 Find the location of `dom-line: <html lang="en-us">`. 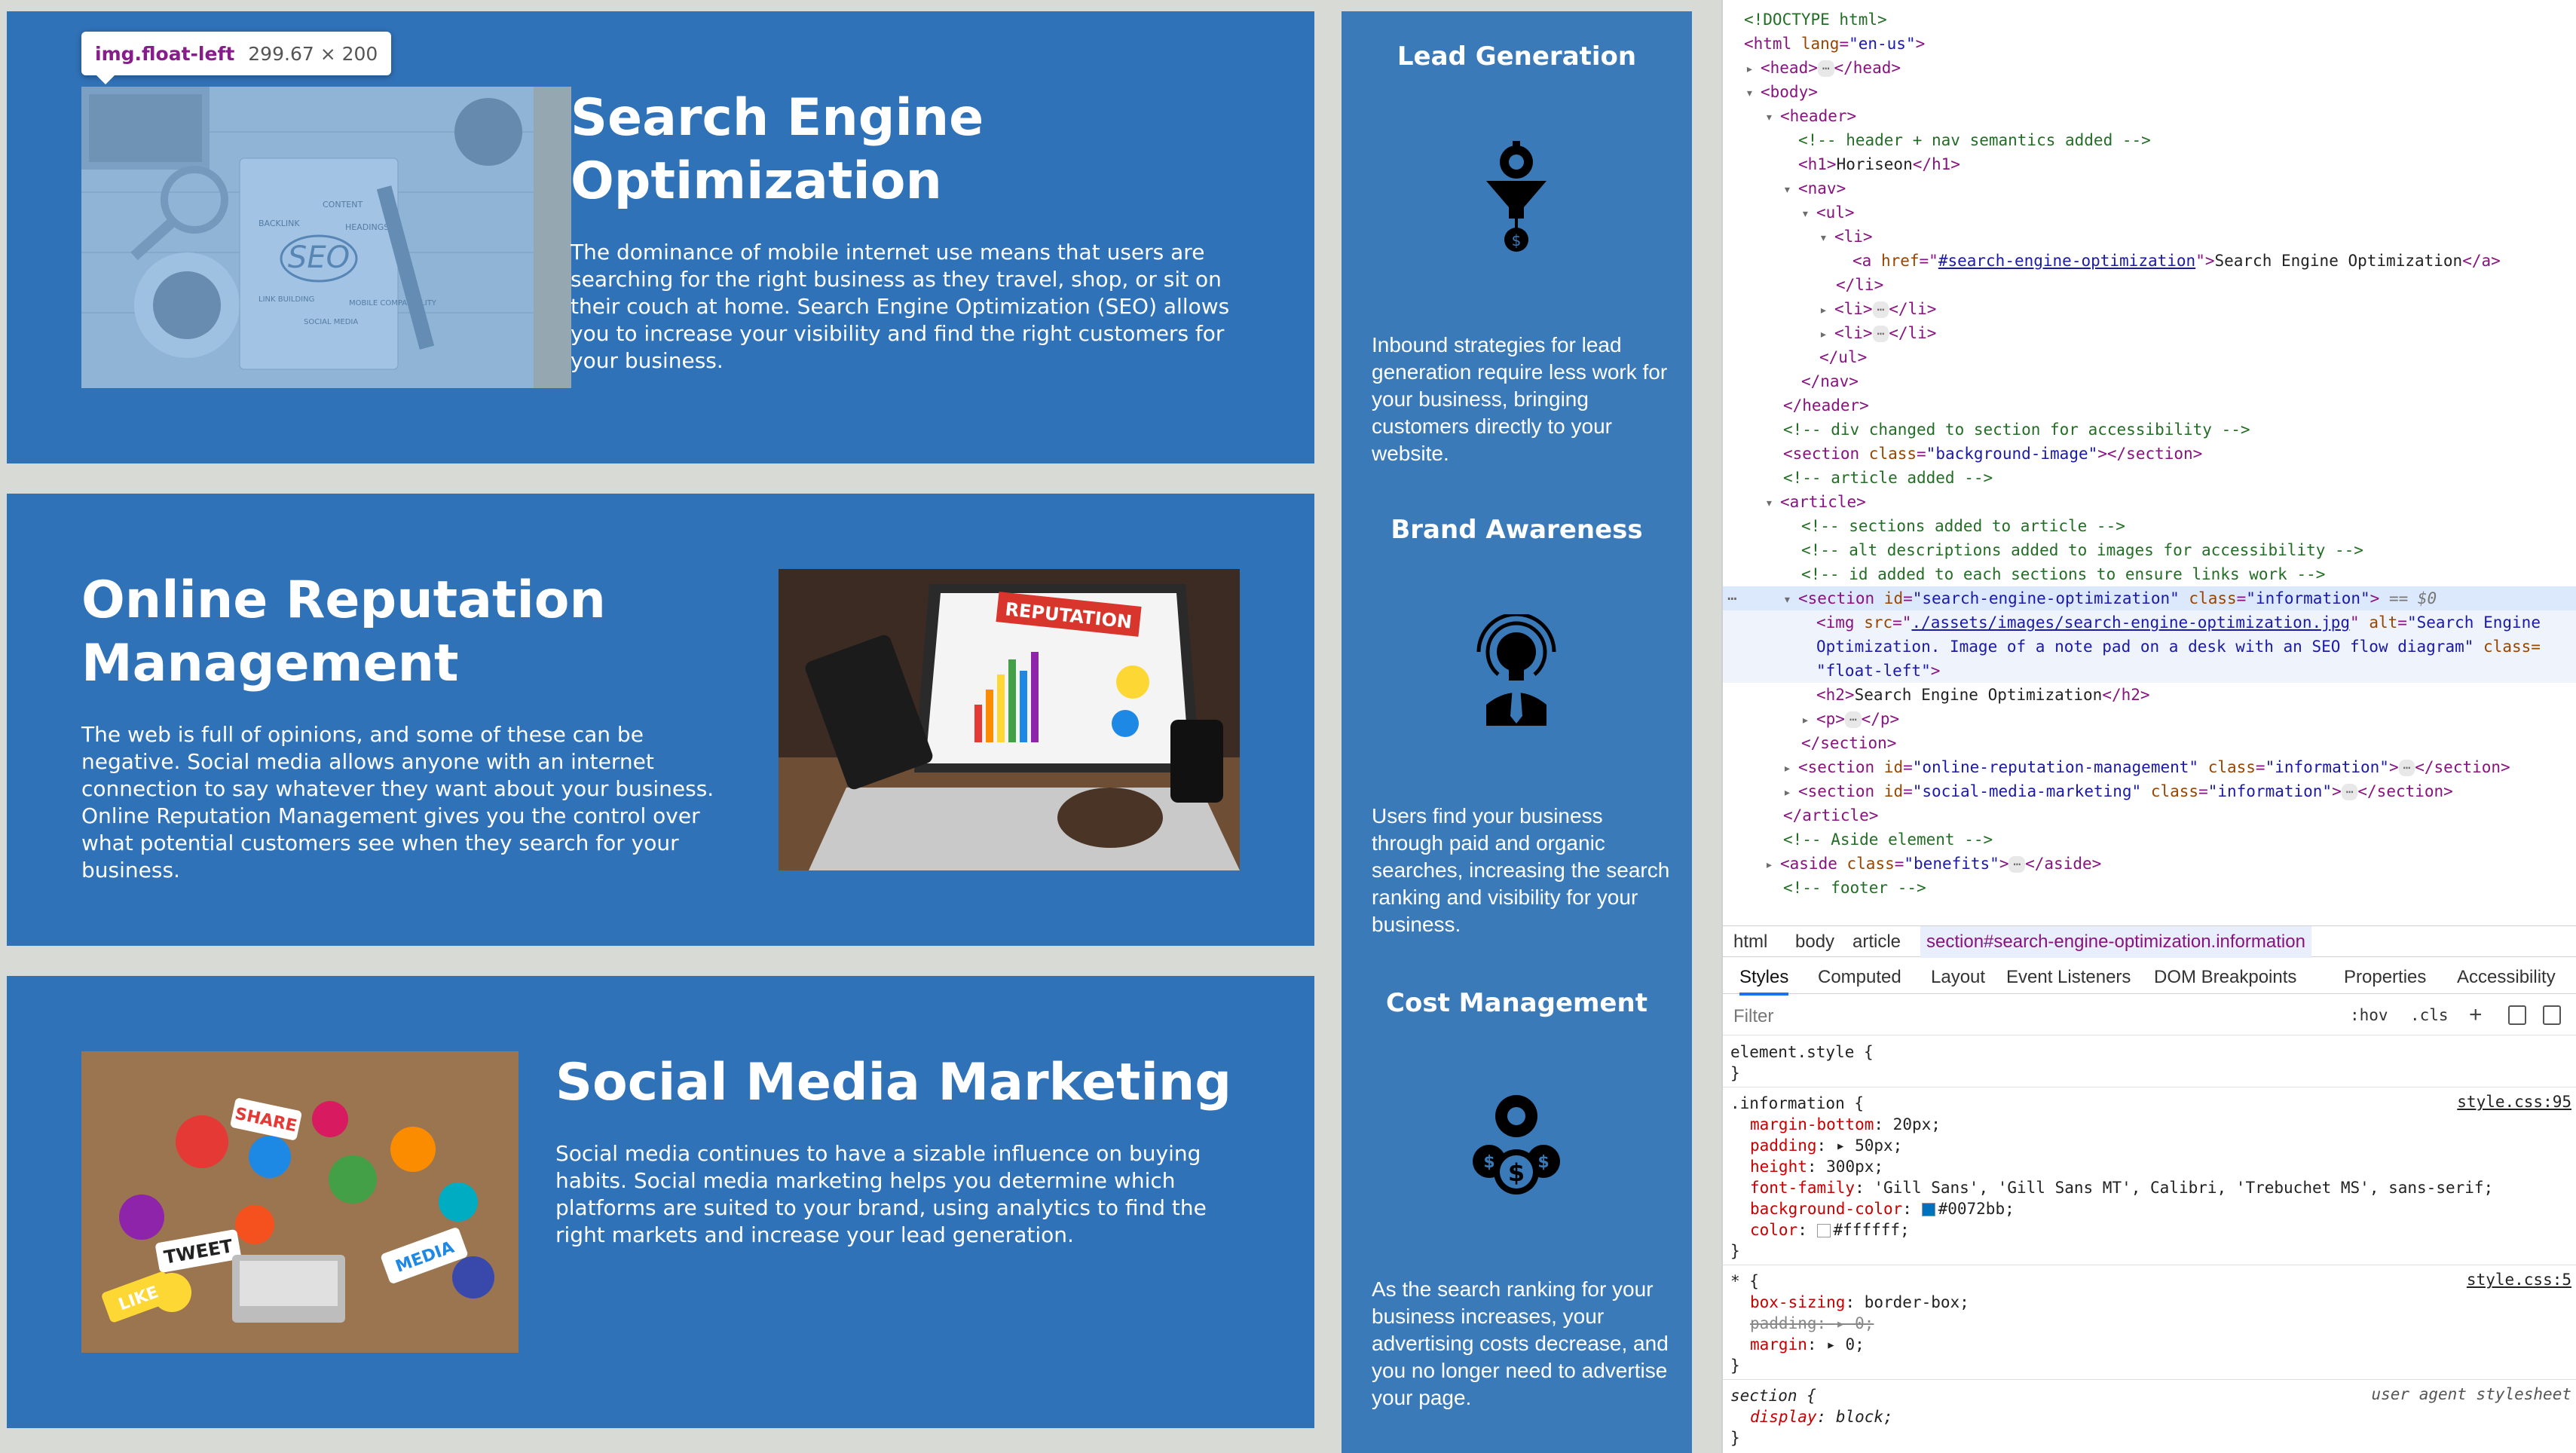

dom-line: <html lang="en-us"> is located at coordinates (2149, 44).